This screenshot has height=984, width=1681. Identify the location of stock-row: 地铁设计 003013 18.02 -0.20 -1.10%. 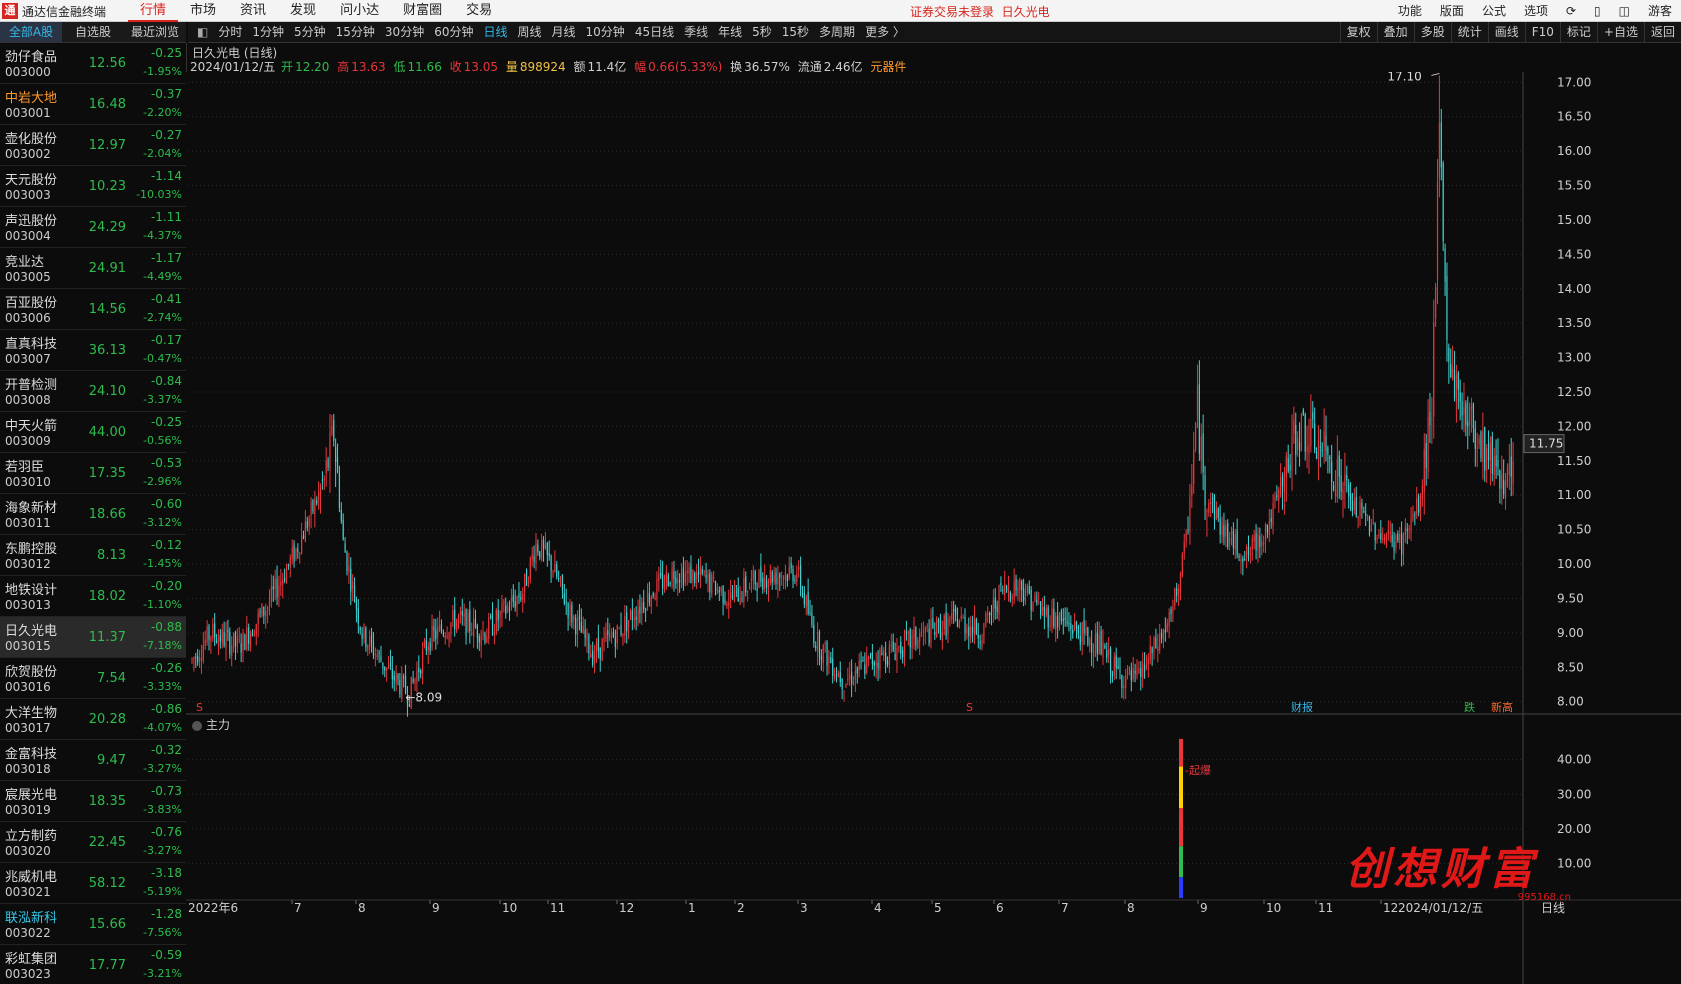
(93, 596).